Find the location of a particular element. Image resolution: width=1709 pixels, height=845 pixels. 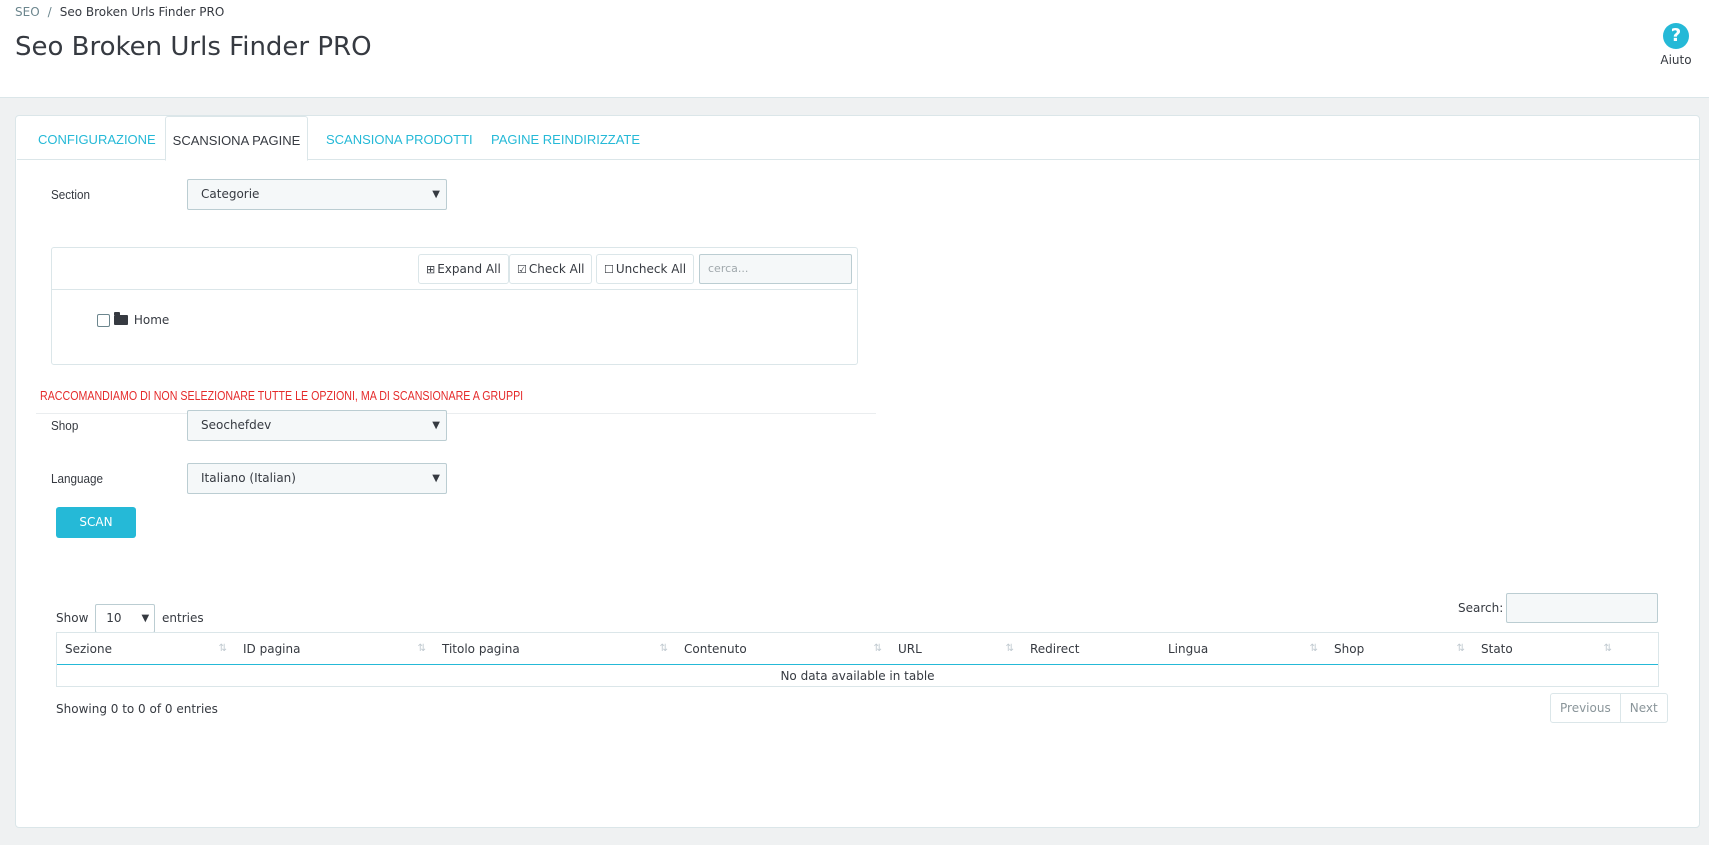

tree-item-label: Home is located at coordinates (151, 320).